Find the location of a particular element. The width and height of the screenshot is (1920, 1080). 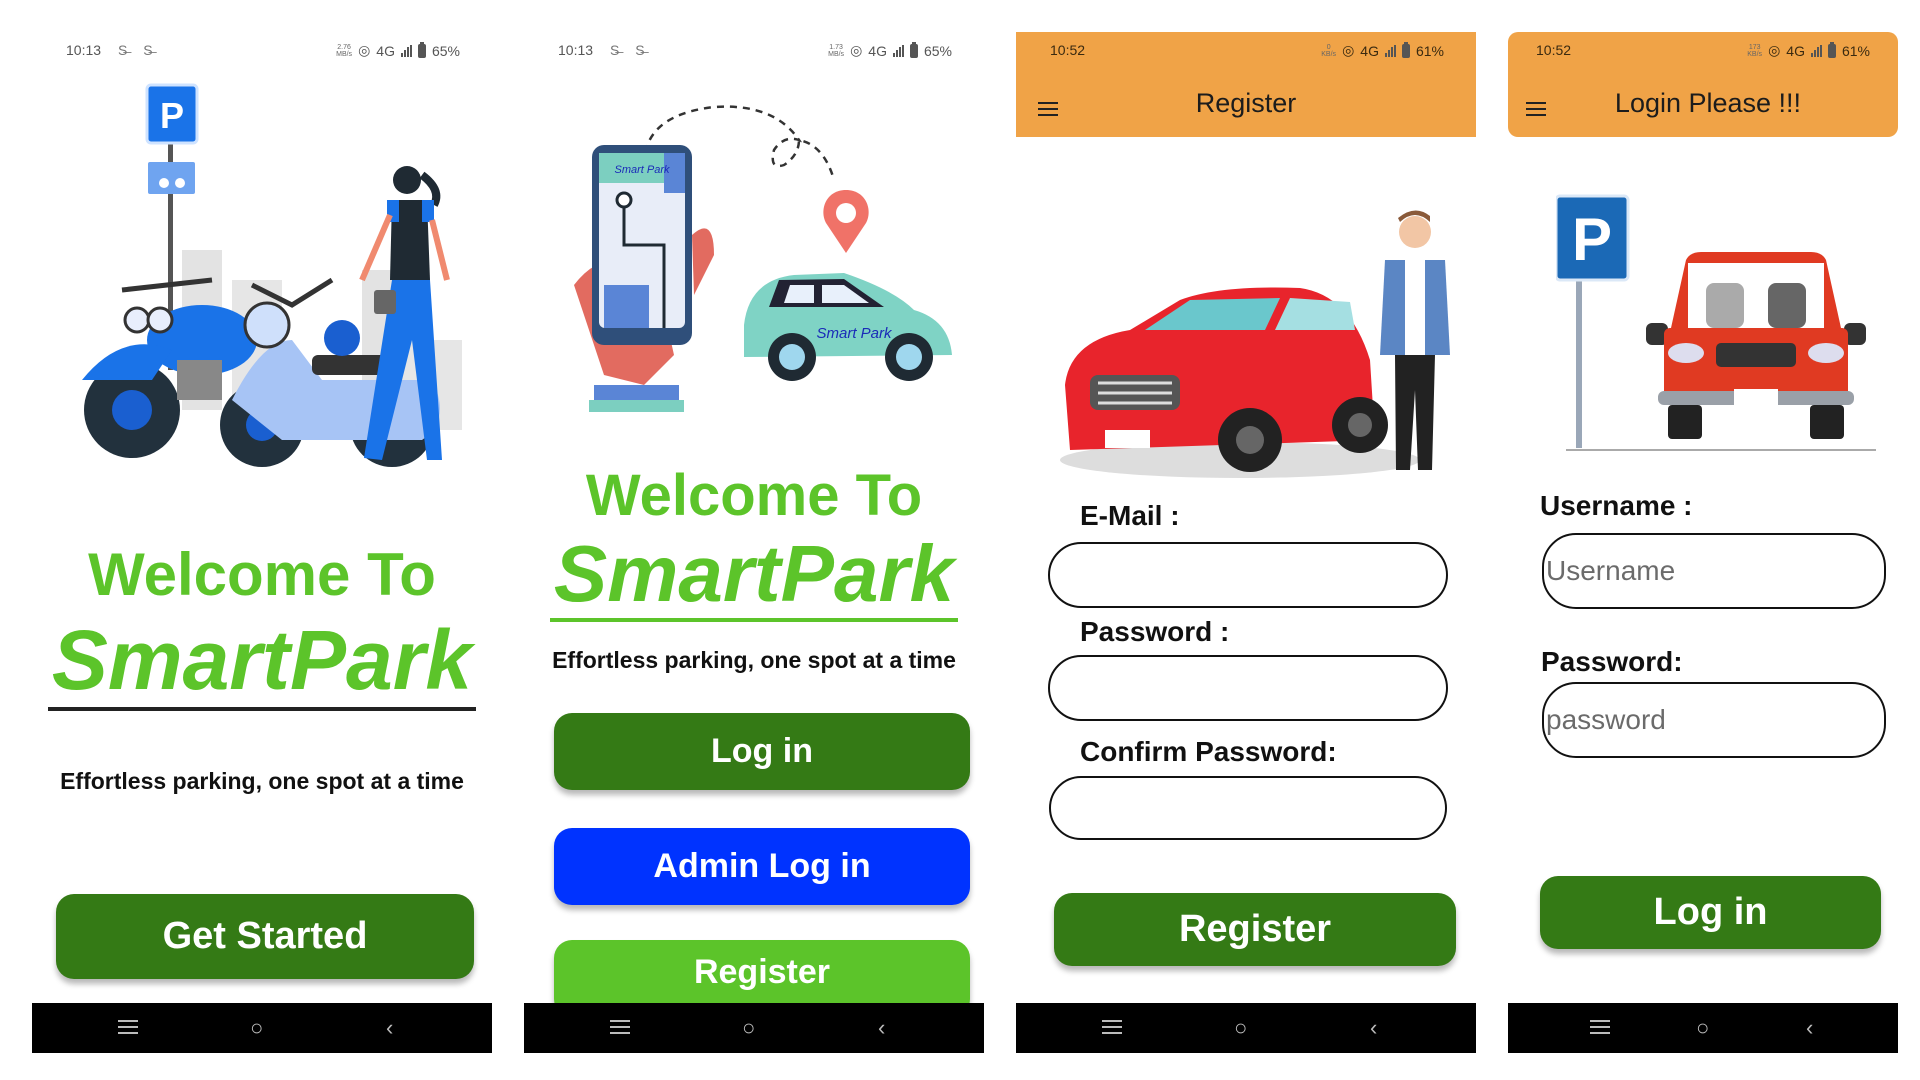

car-icon: Smart Park is located at coordinates (848, 327).